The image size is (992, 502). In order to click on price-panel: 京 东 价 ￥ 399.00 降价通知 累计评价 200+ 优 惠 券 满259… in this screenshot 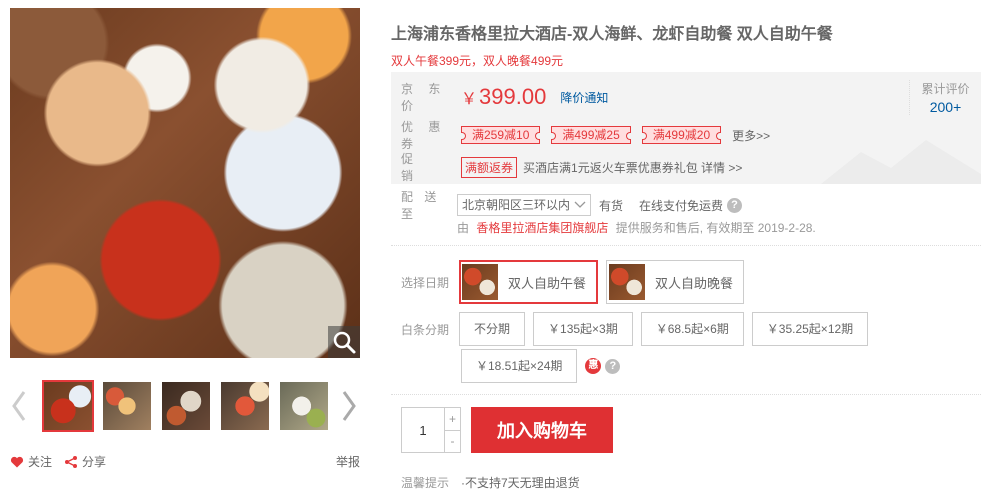, I will do `click(686, 128)`.